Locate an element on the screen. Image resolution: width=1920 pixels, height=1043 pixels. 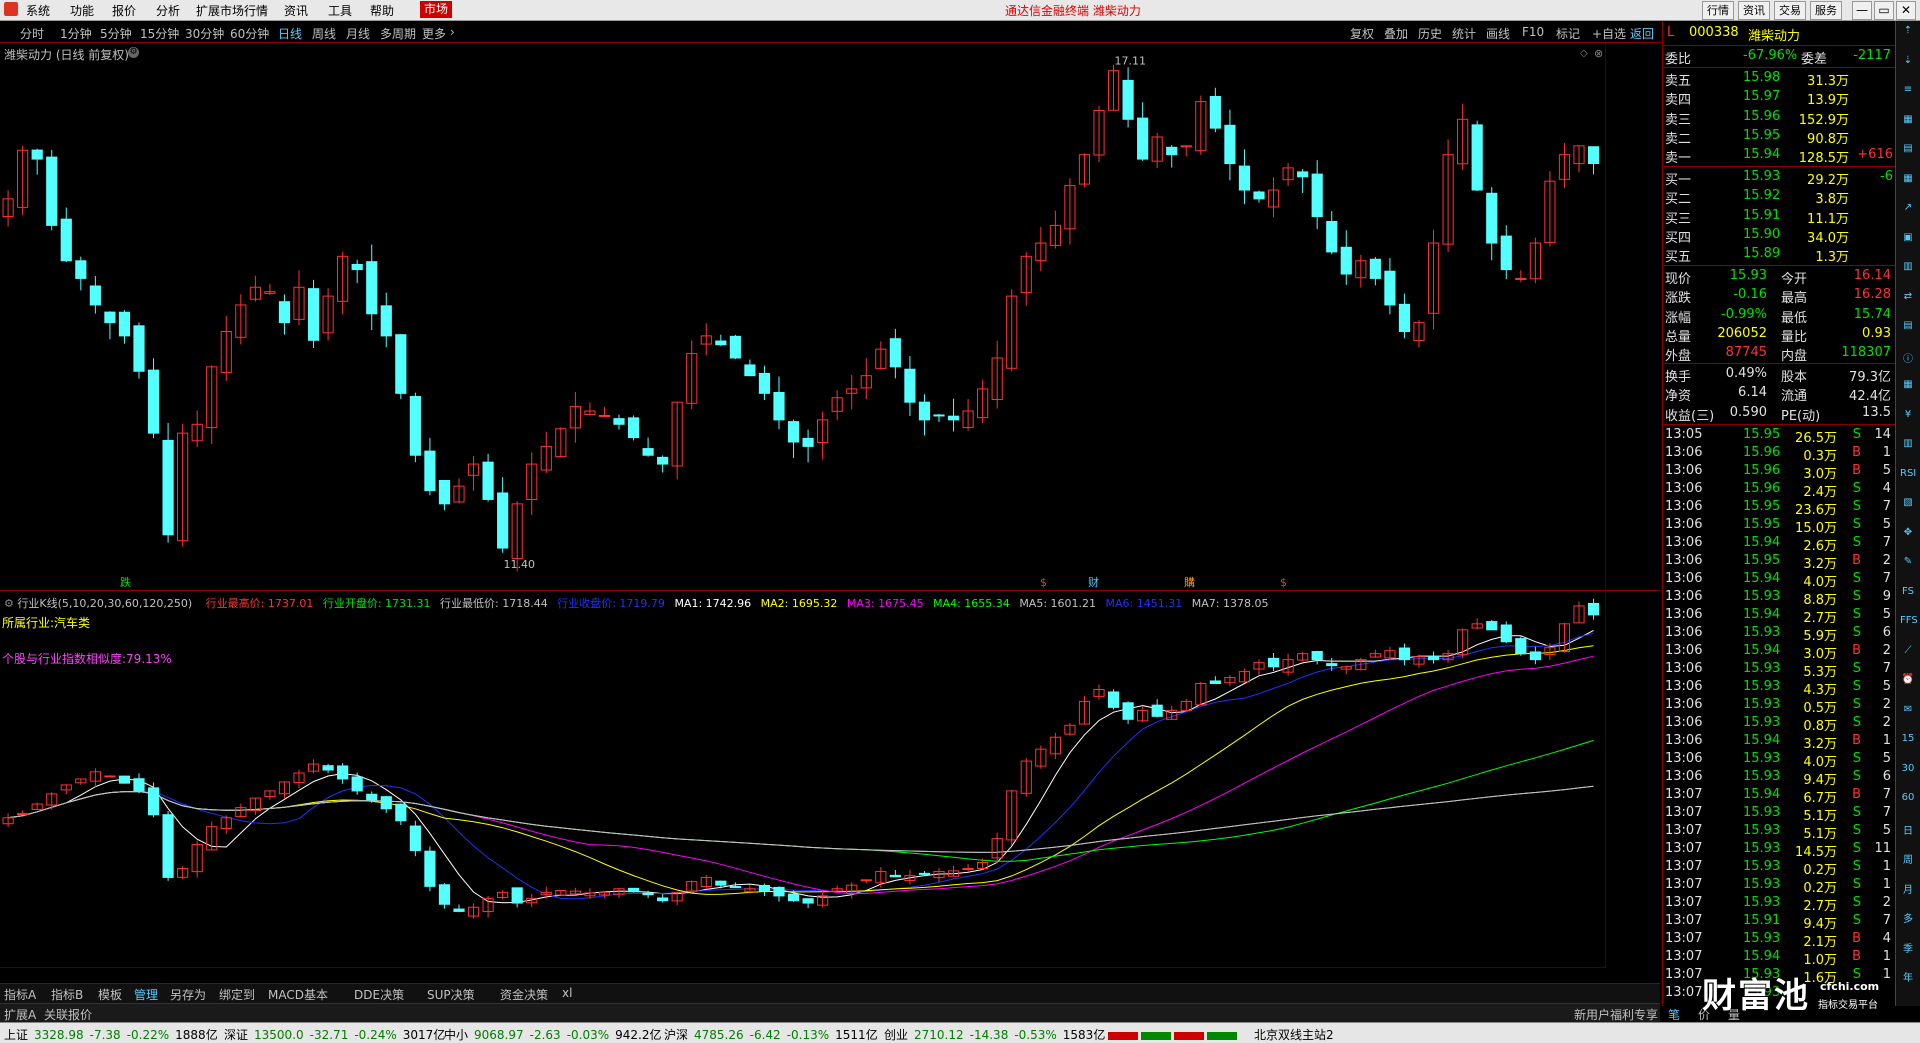
tab-new-user: 新用户福利专享 is located at coordinates (1616, 1014).